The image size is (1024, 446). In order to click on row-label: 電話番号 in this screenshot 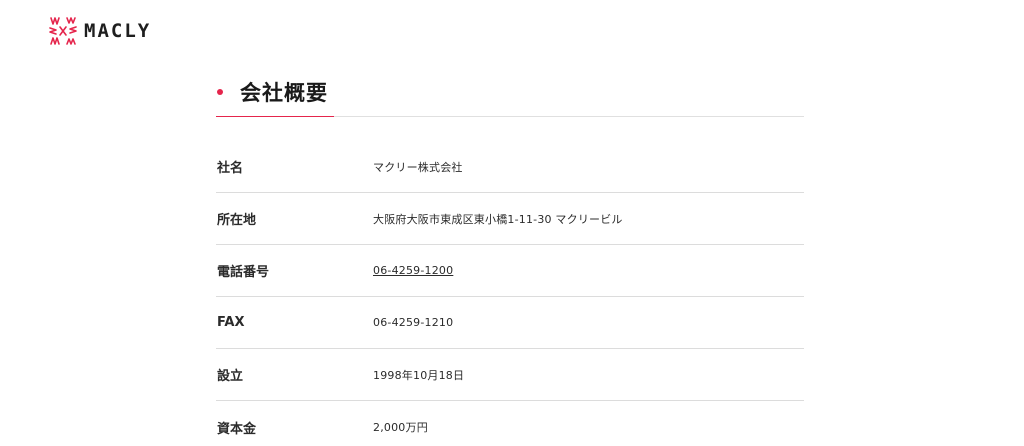, I will do `click(243, 272)`.